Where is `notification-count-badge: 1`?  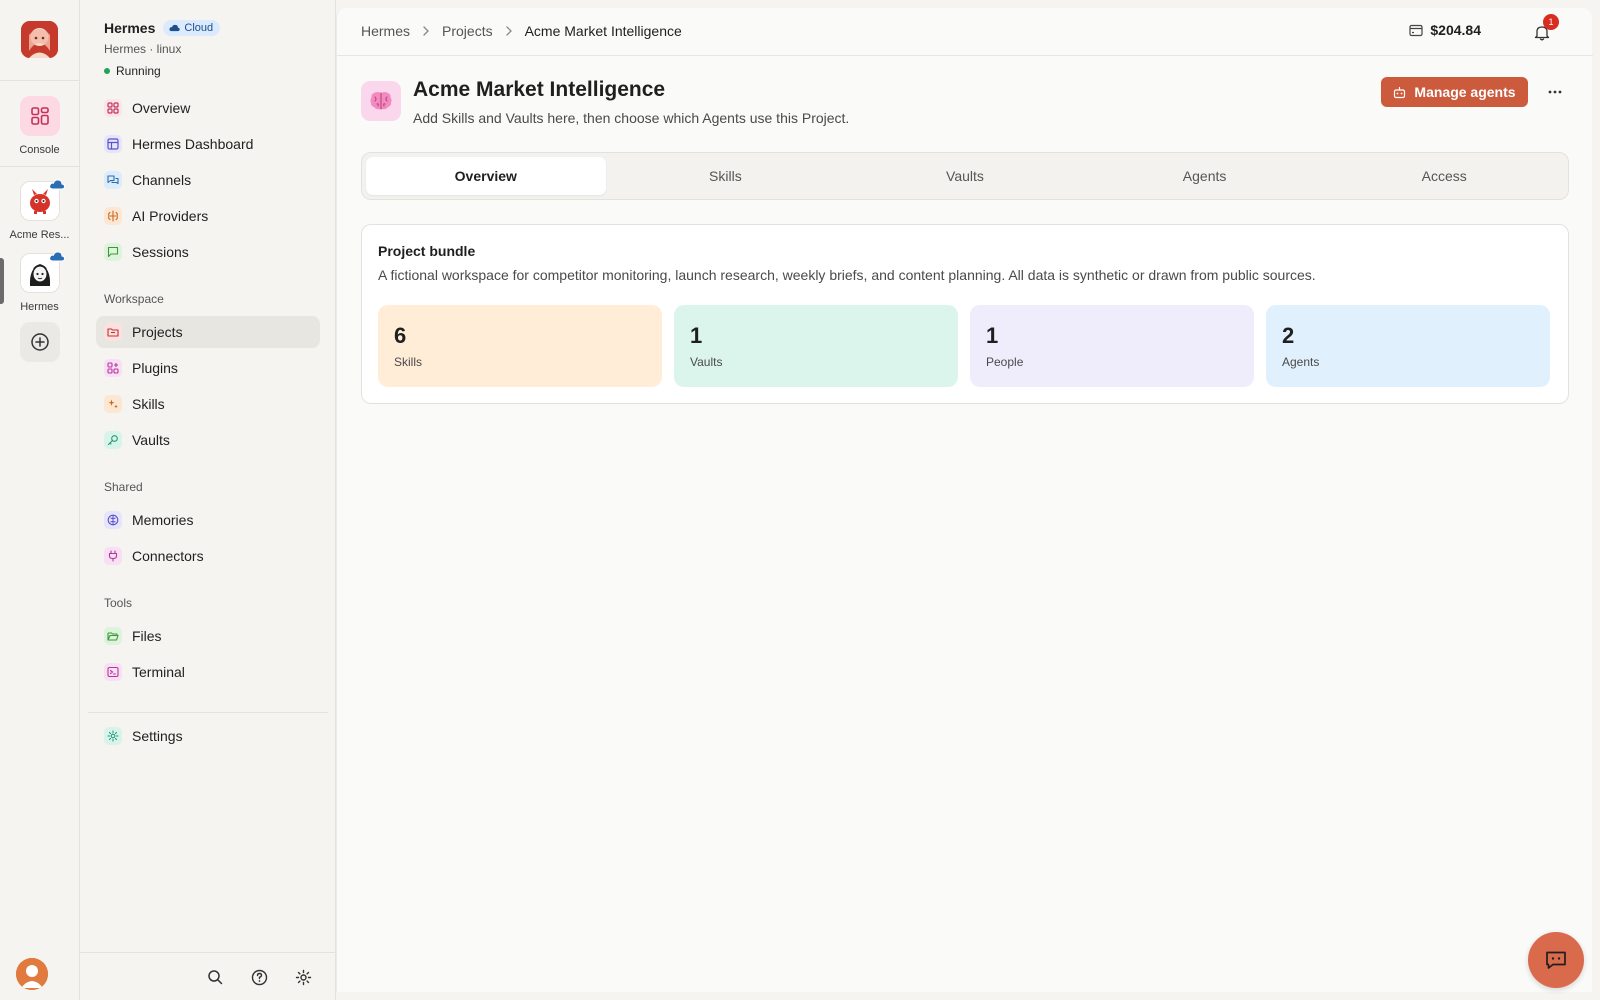 notification-count-badge: 1 is located at coordinates (1551, 22).